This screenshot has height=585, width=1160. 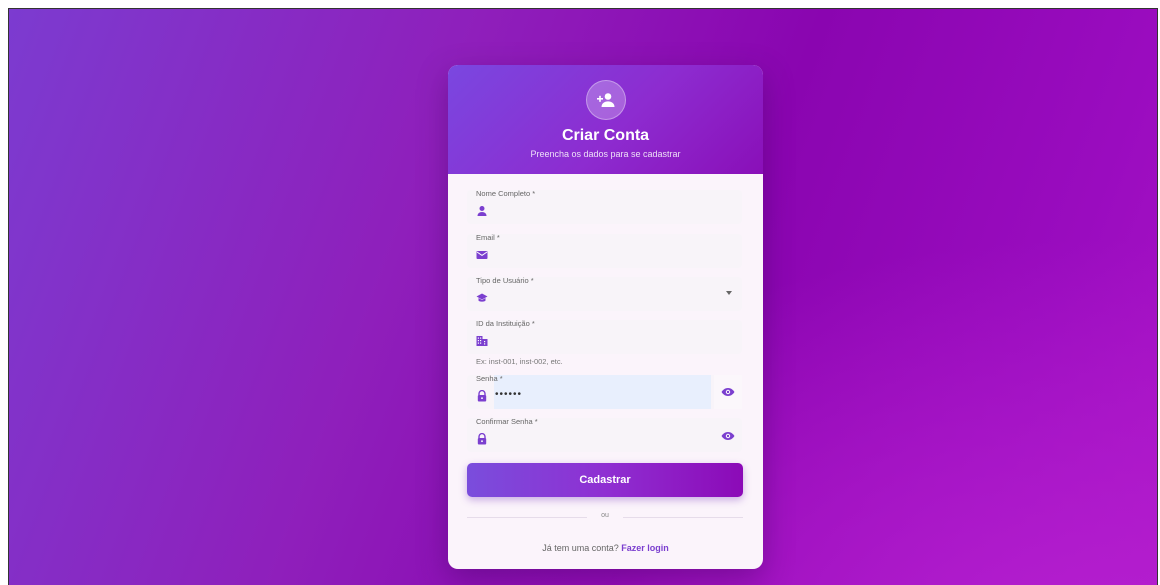 What do you see at coordinates (488, 237) in the screenshot?
I see `email-label: Email *` at bounding box center [488, 237].